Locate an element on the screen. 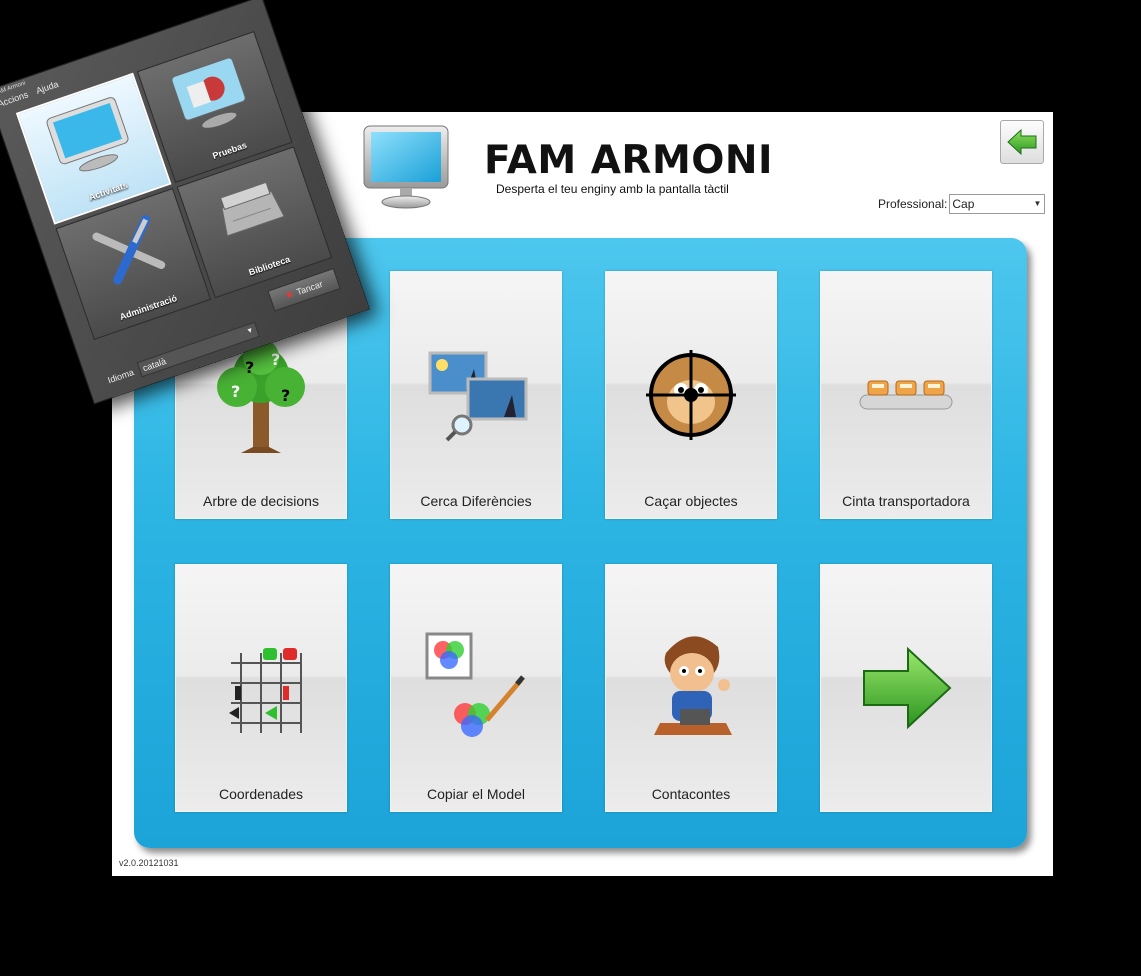 The height and width of the screenshot is (976, 1141). professional-dropdown: Cap ▼ is located at coordinates (997, 204).